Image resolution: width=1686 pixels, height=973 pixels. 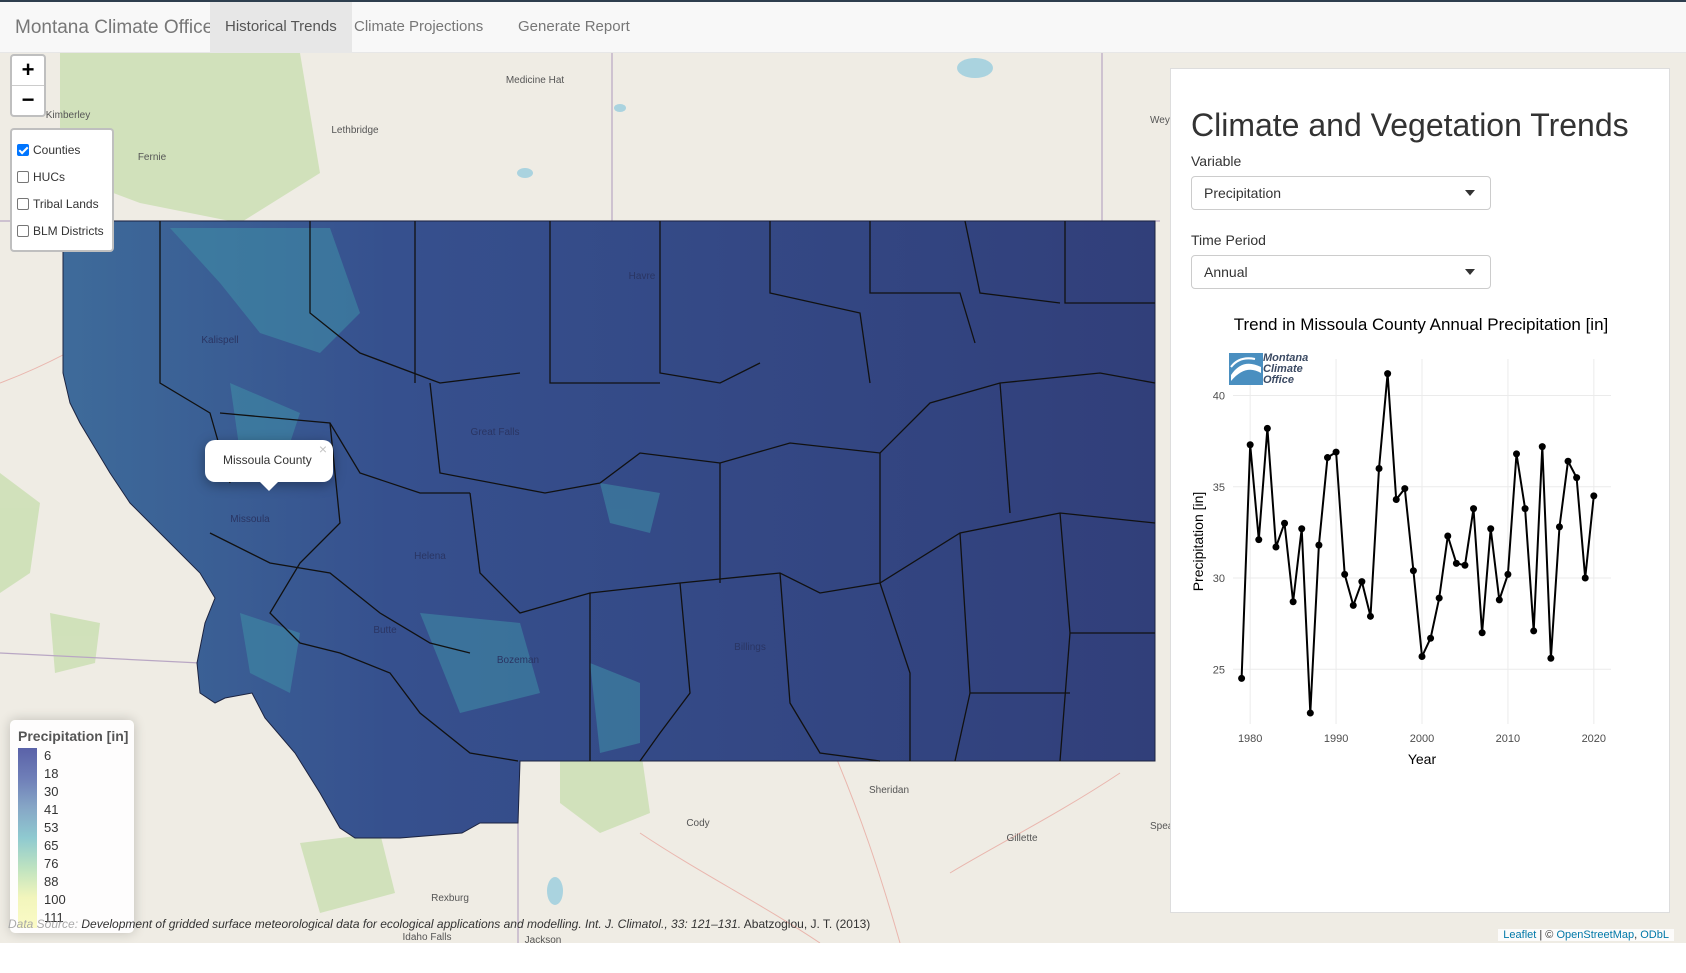 I want to click on blm-districts-checkbox, so click(x=23, y=230).